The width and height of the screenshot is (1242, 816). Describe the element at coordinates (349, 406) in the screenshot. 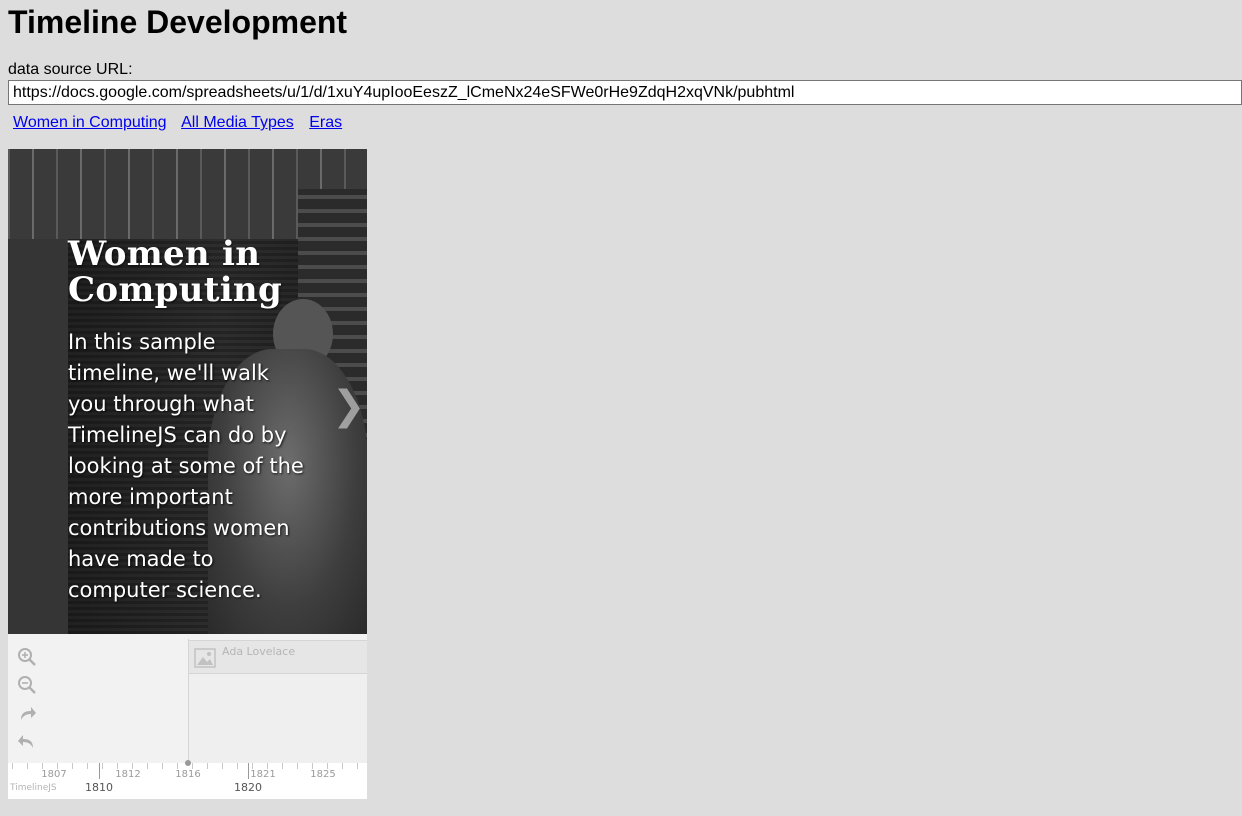

I see `next-slide-arrow-icon: ❯` at that location.